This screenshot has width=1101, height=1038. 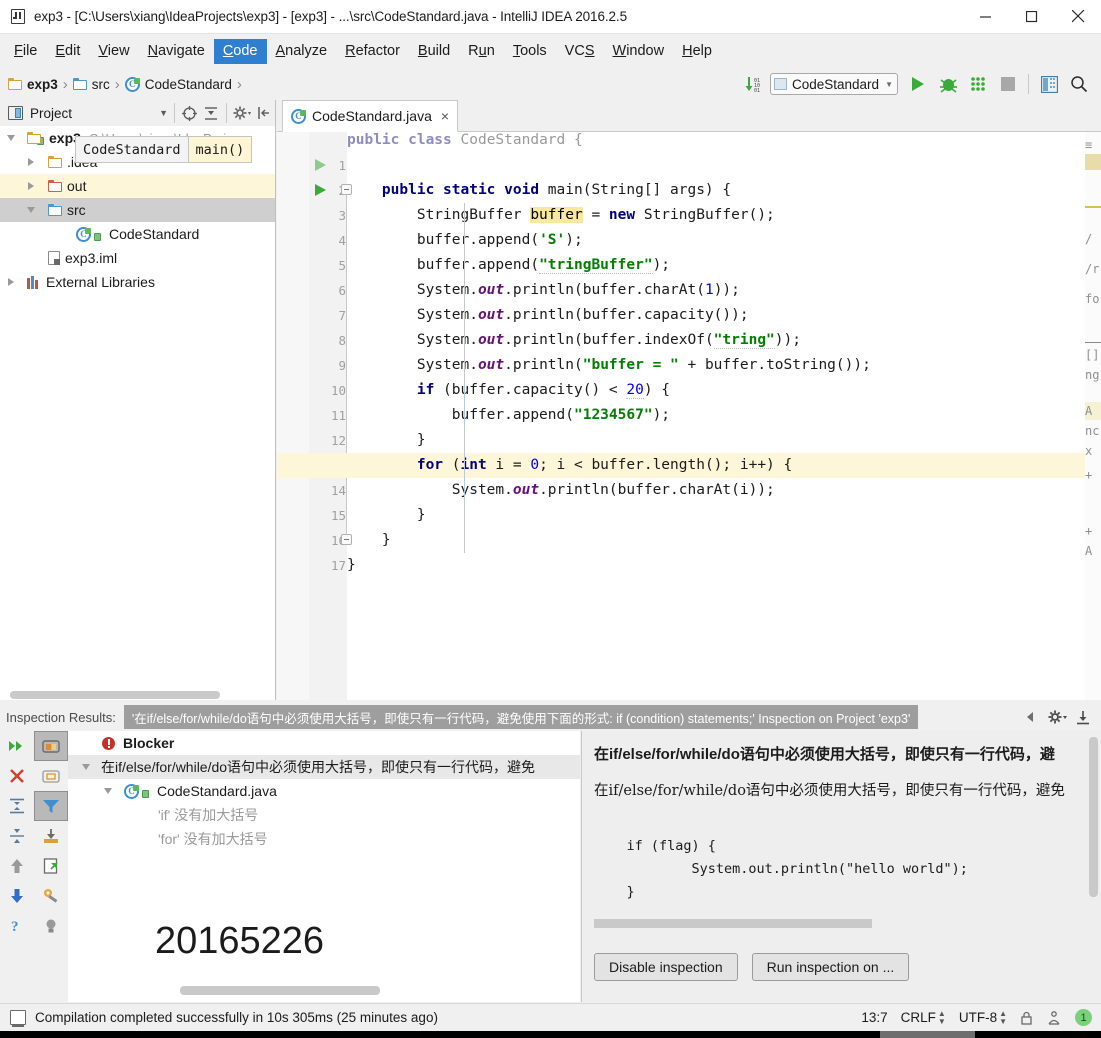 What do you see at coordinates (17, 806) in the screenshot?
I see `expand-icon` at bounding box center [17, 806].